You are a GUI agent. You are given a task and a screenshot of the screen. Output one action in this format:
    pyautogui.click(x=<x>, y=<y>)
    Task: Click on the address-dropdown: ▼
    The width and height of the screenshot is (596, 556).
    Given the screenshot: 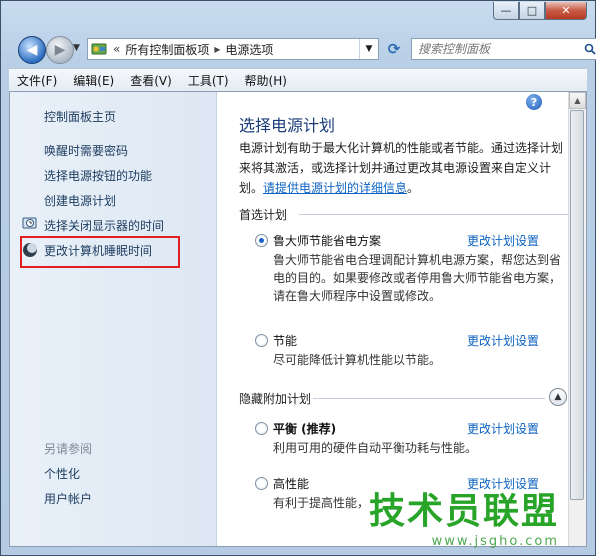 What is the action you would take?
    pyautogui.click(x=368, y=49)
    